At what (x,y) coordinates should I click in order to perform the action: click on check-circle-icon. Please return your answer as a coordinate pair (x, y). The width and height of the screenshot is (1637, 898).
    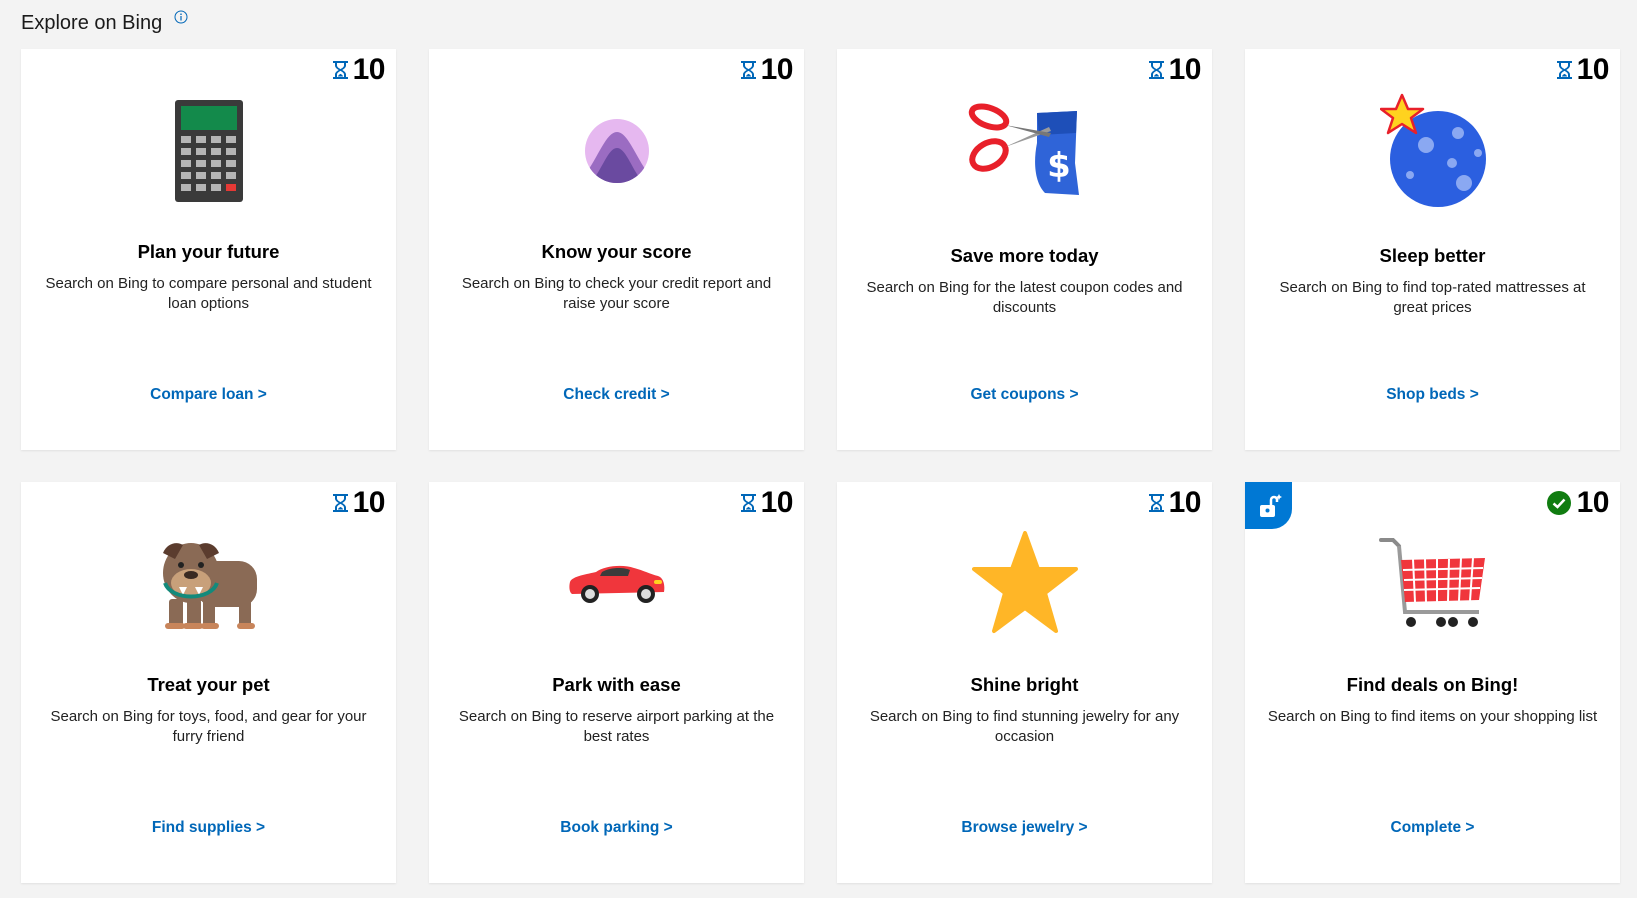
    Looking at the image, I should click on (1558, 503).